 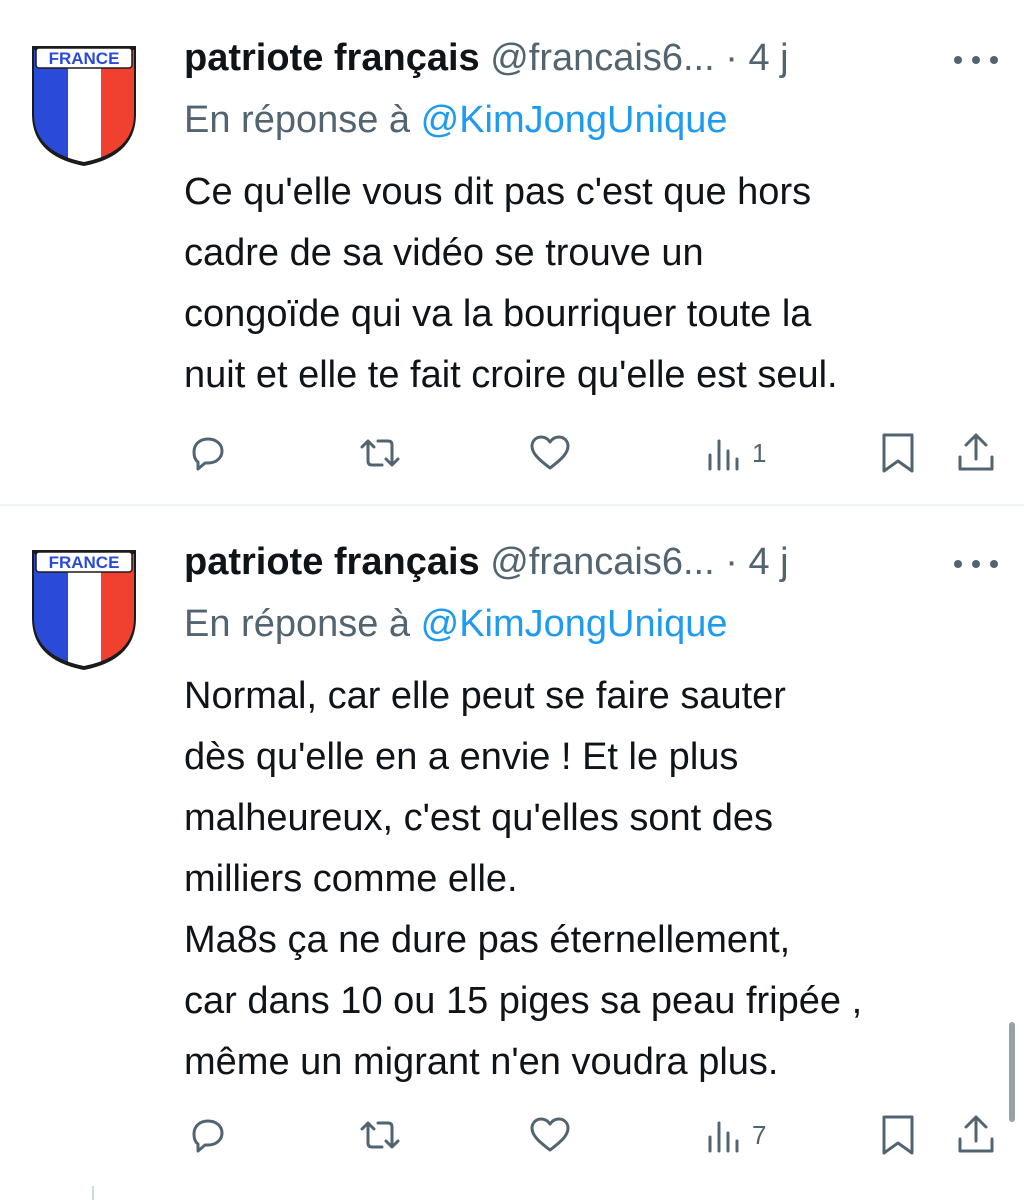 What do you see at coordinates (1012, 1072) in the screenshot?
I see `scrollbar` at bounding box center [1012, 1072].